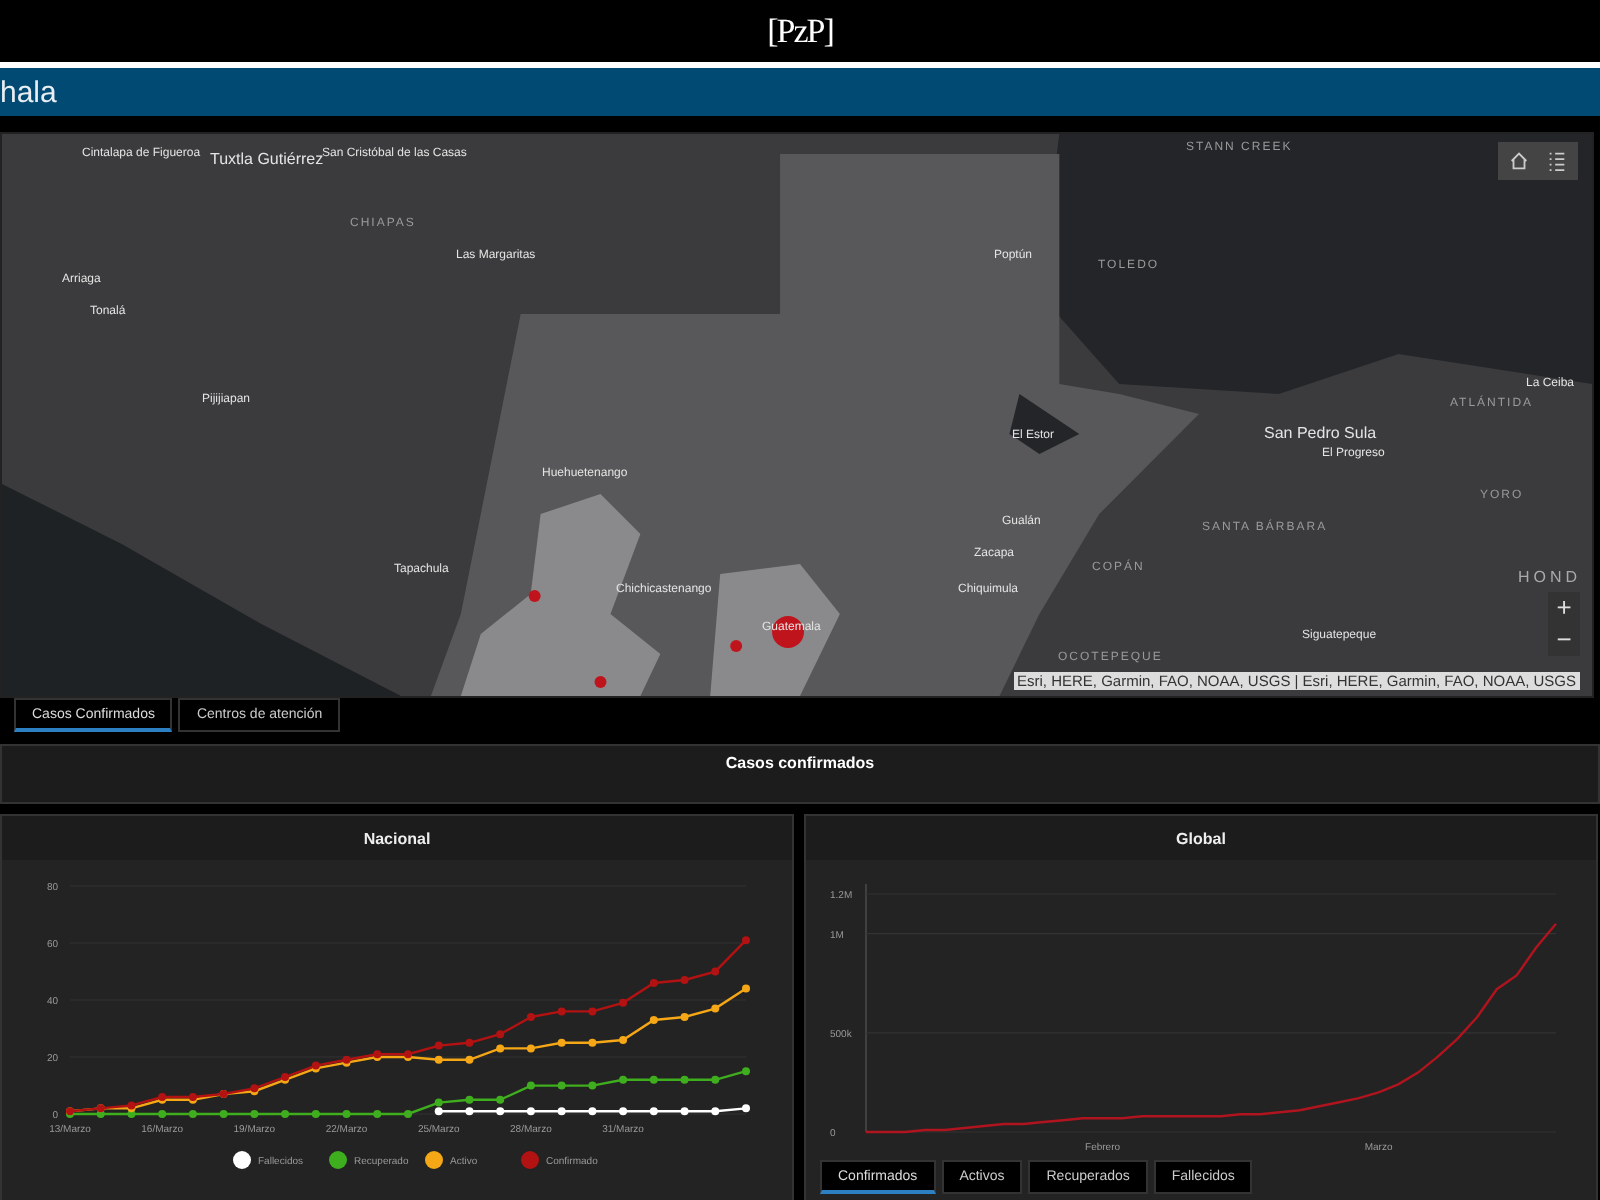 Image resolution: width=1600 pixels, height=1200 pixels. What do you see at coordinates (267, 159) in the screenshot?
I see `map-label: Tuxtla Gutiérrez` at bounding box center [267, 159].